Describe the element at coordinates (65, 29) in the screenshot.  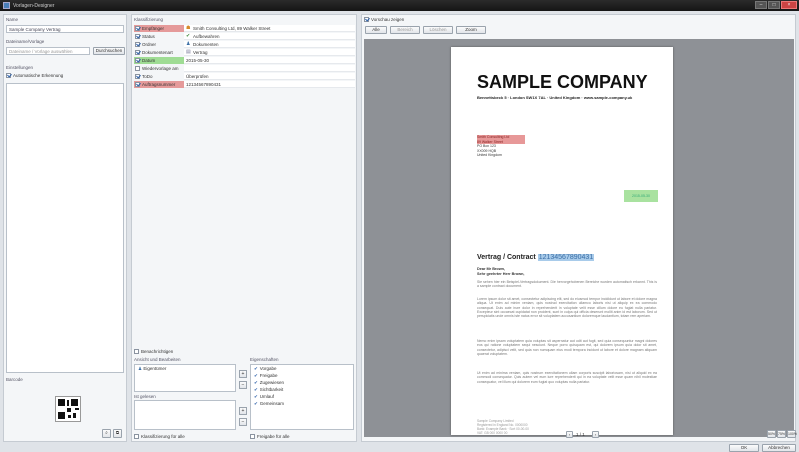
I see `name-input: Sample Company Vertrag` at that location.